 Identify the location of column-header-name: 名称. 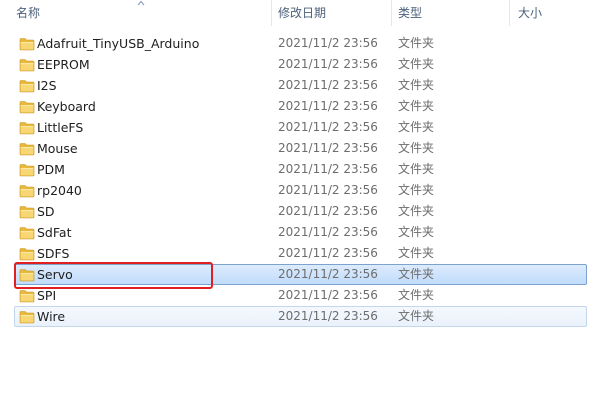
(136, 13).